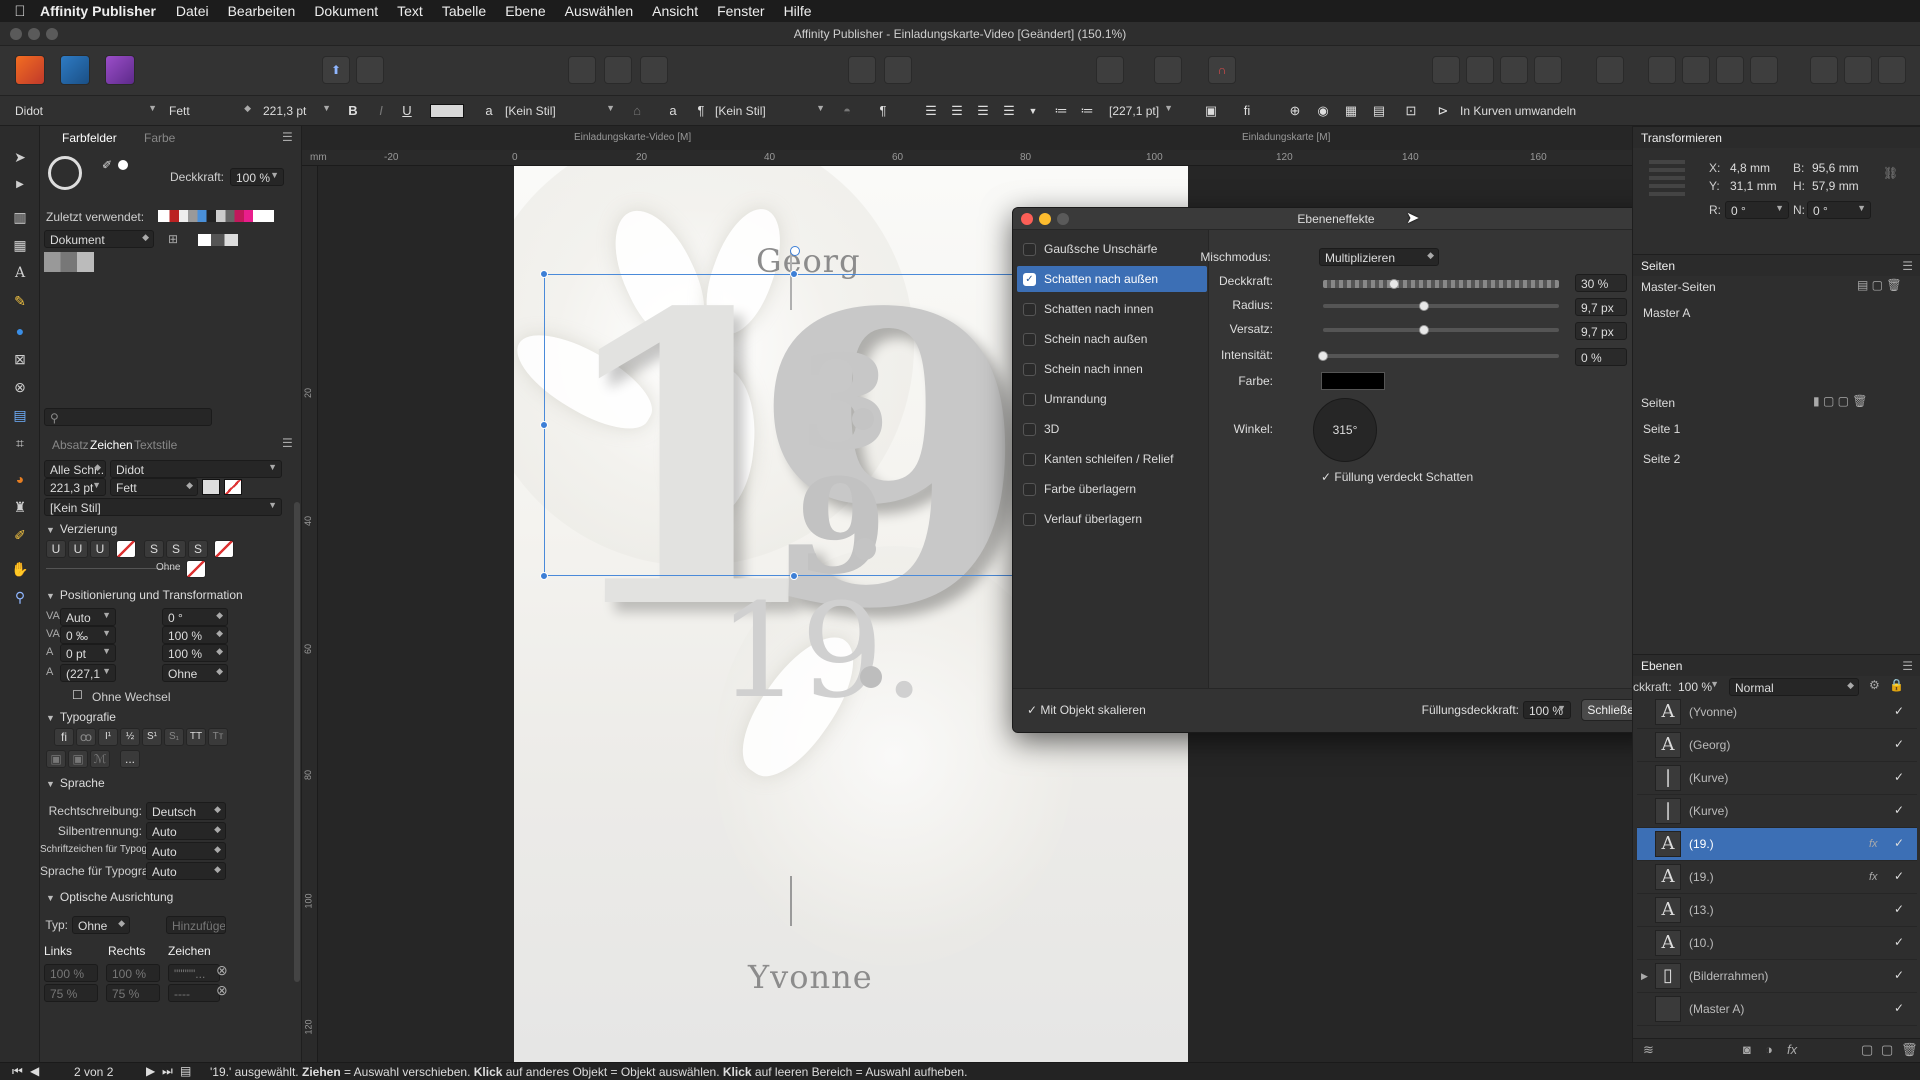 This screenshot has width=1920, height=1080. Describe the element at coordinates (163, 507) in the screenshot. I see `char-style-select-panel: [Kein Stil] ▼` at that location.